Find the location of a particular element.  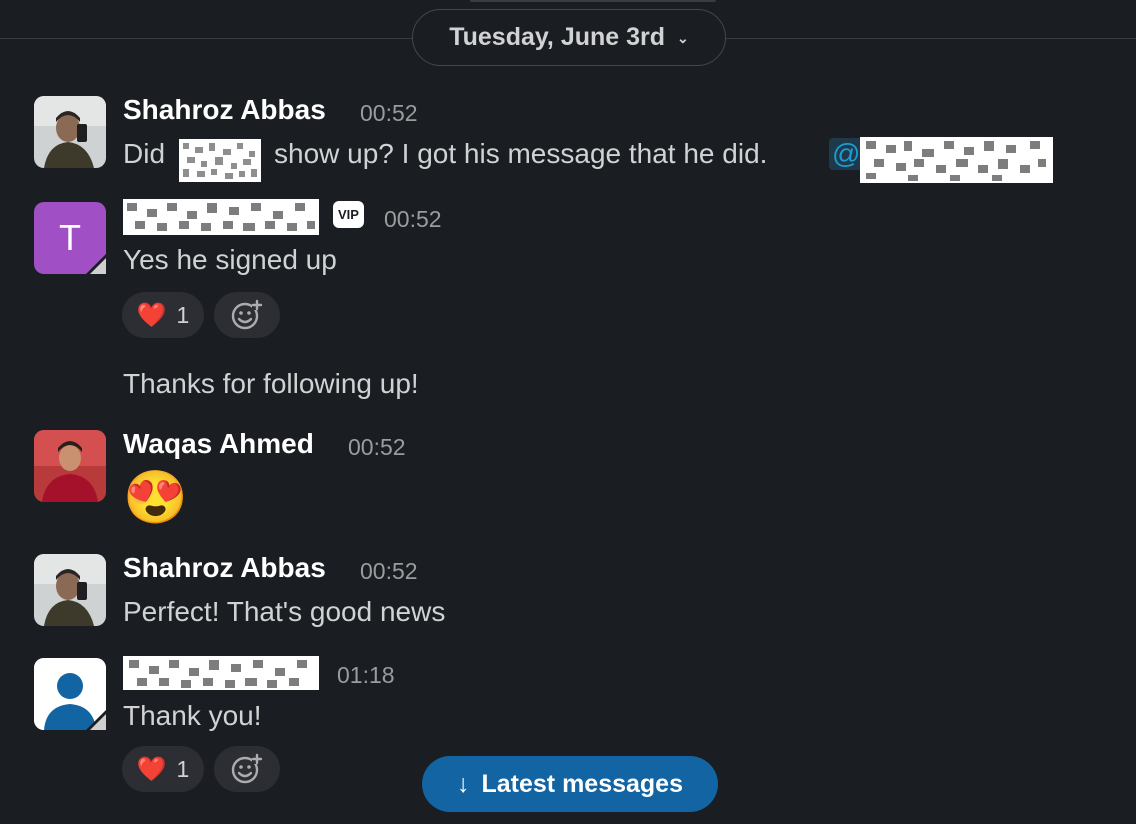

arrow-down-icon: ↓ is located at coordinates (463, 783).